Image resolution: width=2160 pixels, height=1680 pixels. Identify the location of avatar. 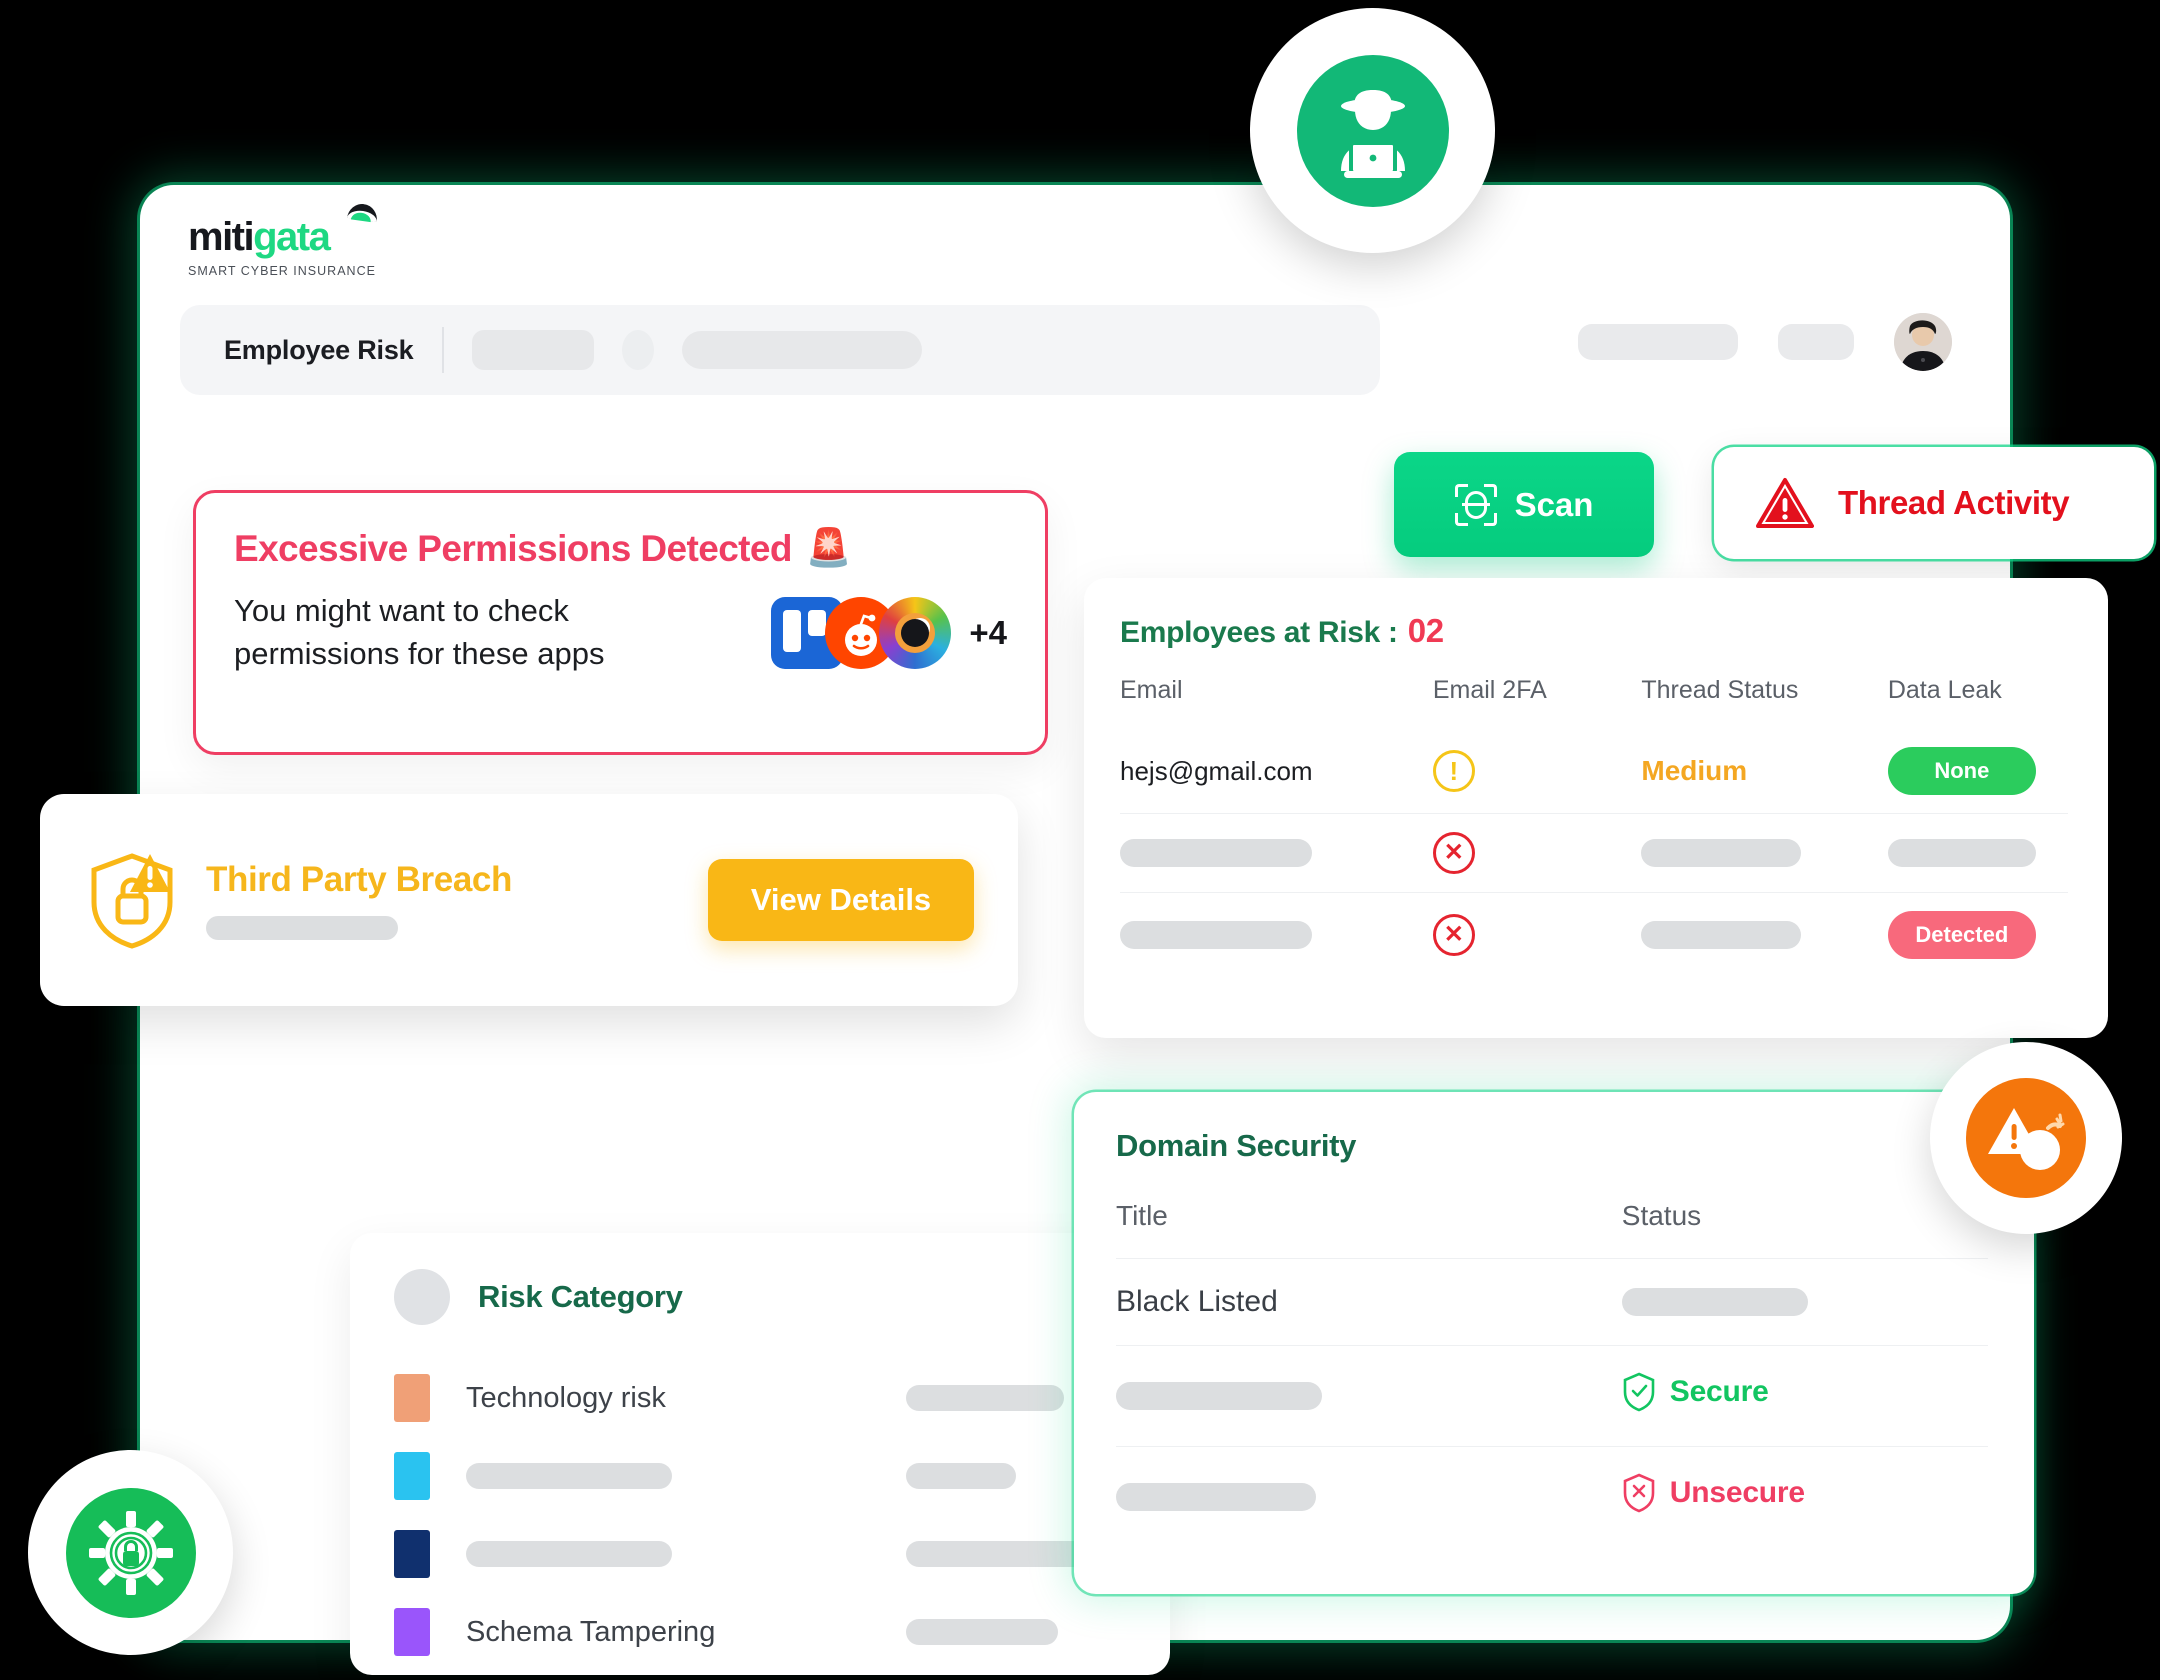
(1923, 342).